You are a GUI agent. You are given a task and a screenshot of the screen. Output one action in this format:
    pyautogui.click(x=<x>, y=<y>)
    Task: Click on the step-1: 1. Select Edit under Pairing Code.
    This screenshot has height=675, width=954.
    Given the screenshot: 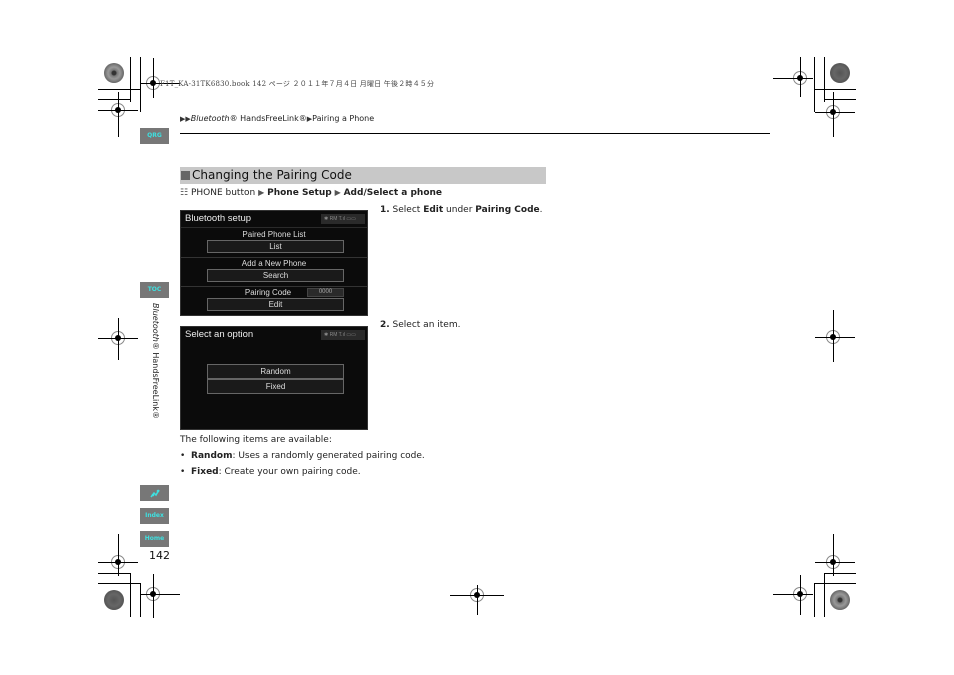 What is the action you would take?
    pyautogui.click(x=461, y=210)
    